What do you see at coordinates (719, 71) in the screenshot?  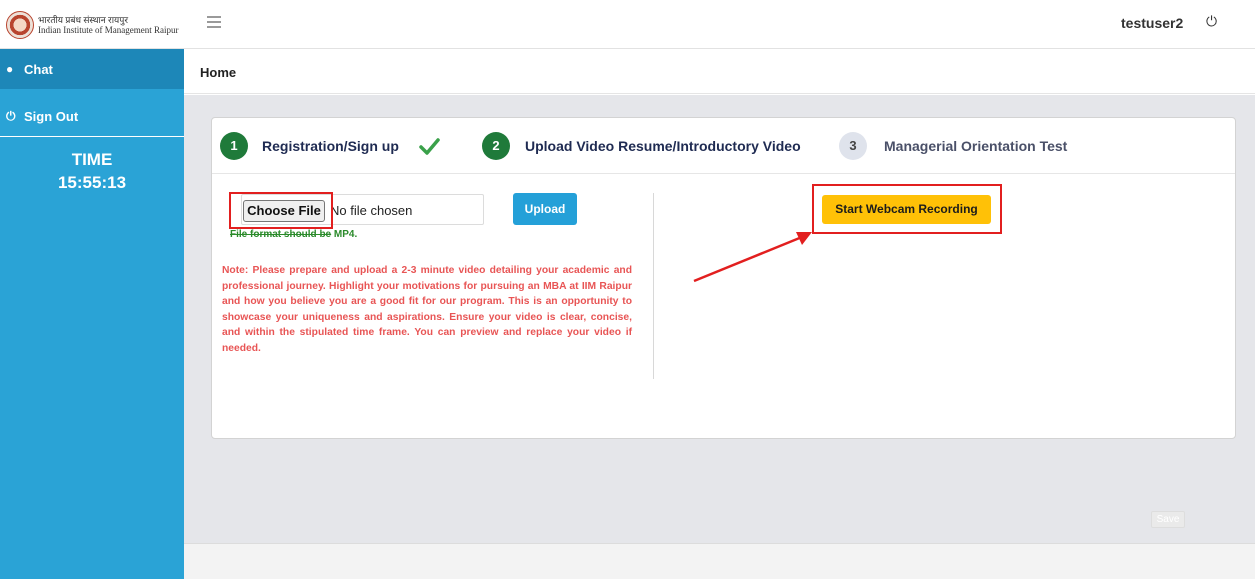 I see `breadcrumb: Home` at bounding box center [719, 71].